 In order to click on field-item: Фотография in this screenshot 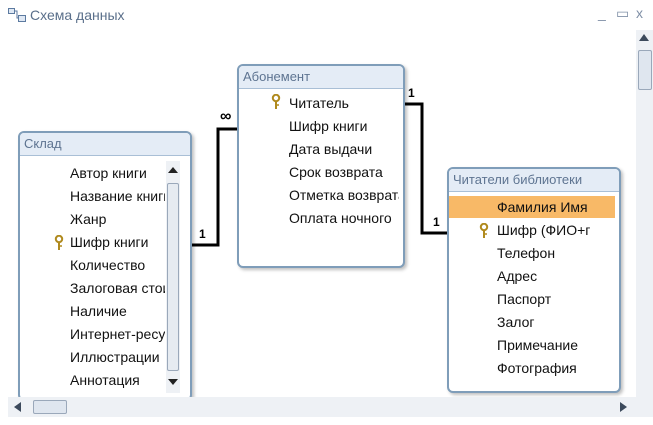, I will do `click(556, 368)`.